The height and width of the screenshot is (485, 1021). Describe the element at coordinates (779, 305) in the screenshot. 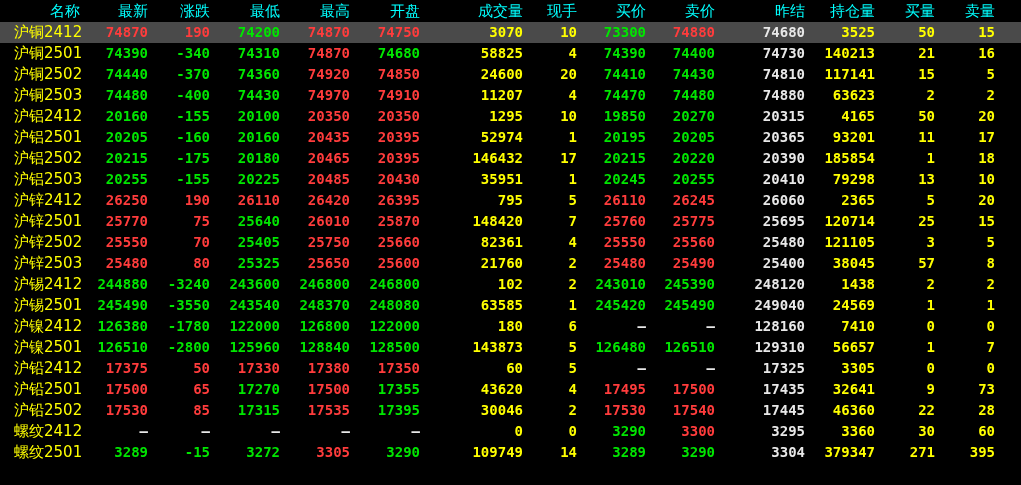

I see `table-cell: 249040` at that location.